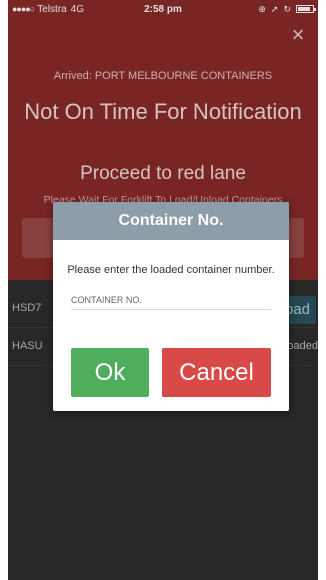 The width and height of the screenshot is (326, 580). What do you see at coordinates (171, 300) in the screenshot?
I see `container-number-input` at bounding box center [171, 300].